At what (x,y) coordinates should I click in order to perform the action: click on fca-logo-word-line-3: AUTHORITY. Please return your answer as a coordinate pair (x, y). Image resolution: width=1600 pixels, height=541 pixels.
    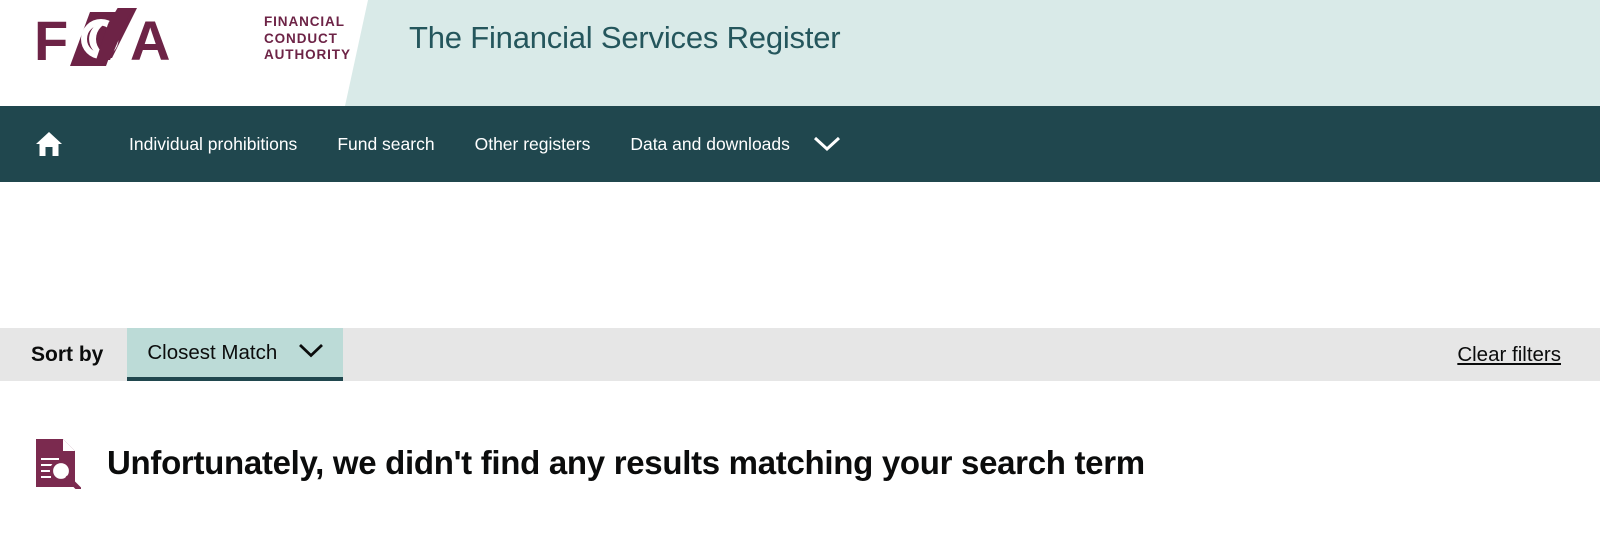
    Looking at the image, I should click on (307, 55).